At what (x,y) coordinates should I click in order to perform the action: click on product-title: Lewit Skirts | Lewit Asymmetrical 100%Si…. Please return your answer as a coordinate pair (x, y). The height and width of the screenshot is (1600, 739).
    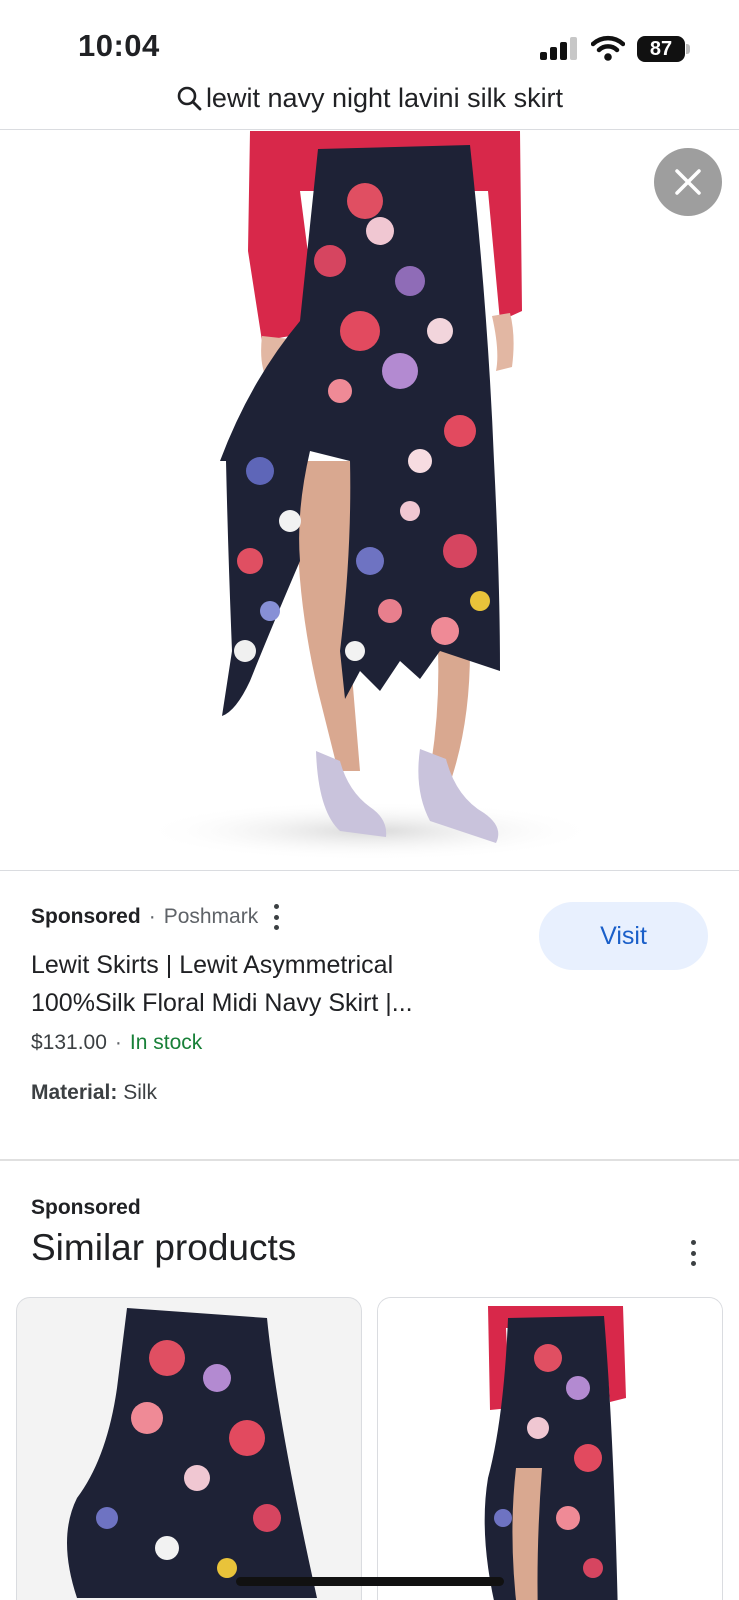
    Looking at the image, I should click on (261, 987).